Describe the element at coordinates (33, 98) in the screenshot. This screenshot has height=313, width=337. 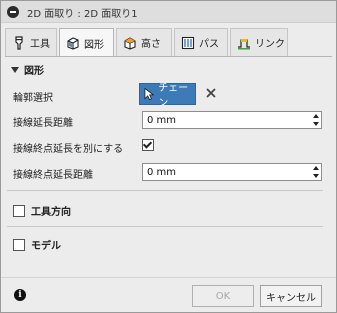
I see `contour-selection-label: 輪郭選択` at that location.